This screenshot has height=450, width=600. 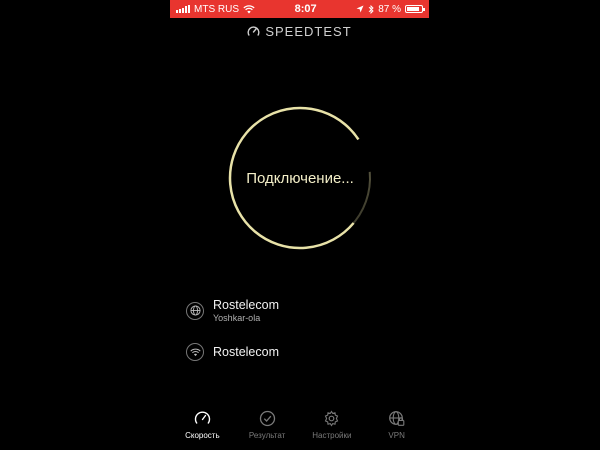 I want to click on network-name: Rostelecom, so click(x=246, y=352).